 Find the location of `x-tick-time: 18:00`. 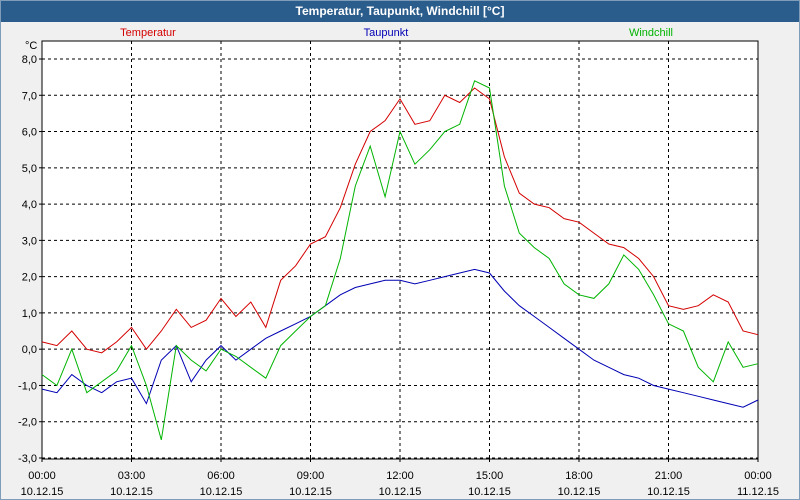

x-tick-time: 18:00 is located at coordinates (579, 476).